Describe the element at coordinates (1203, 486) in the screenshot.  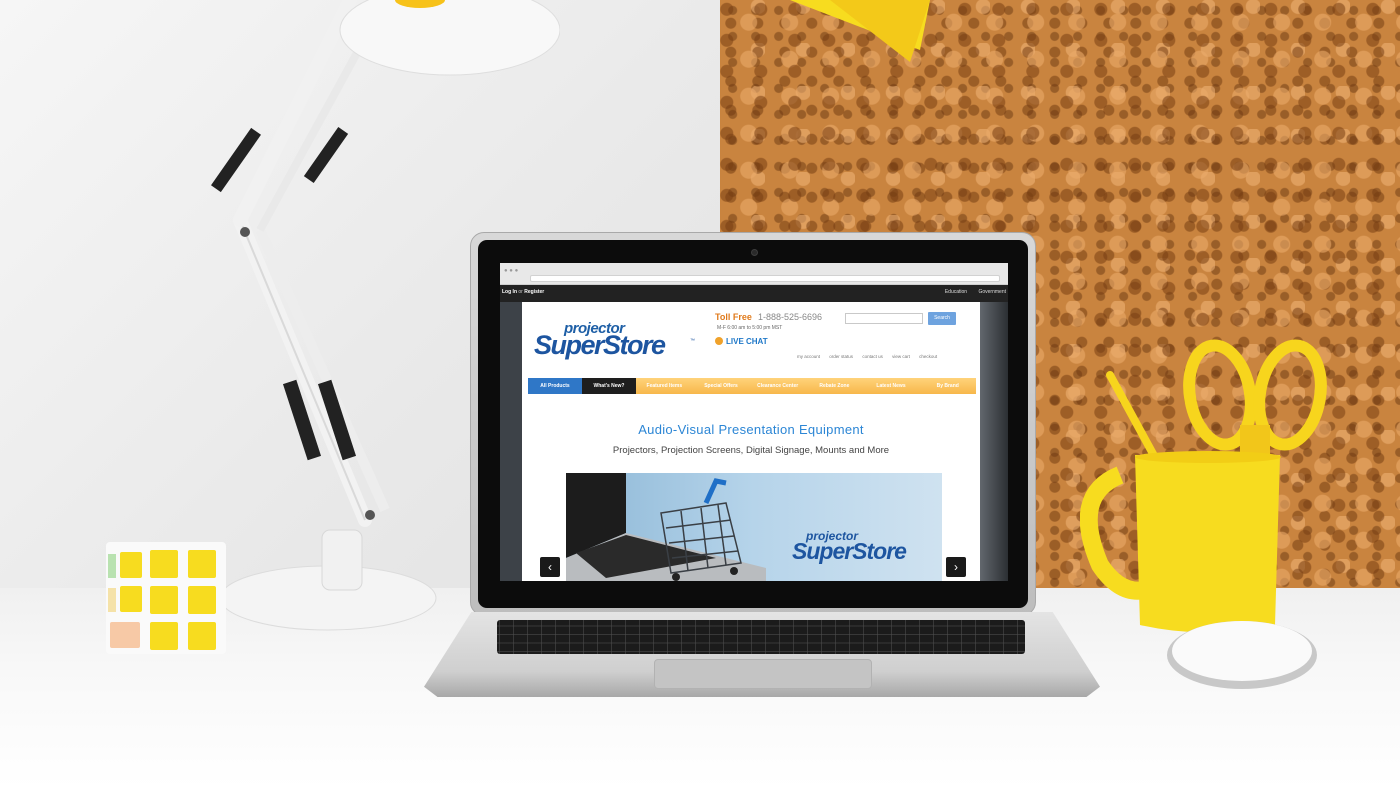
I see `mug-with-scissors` at that location.